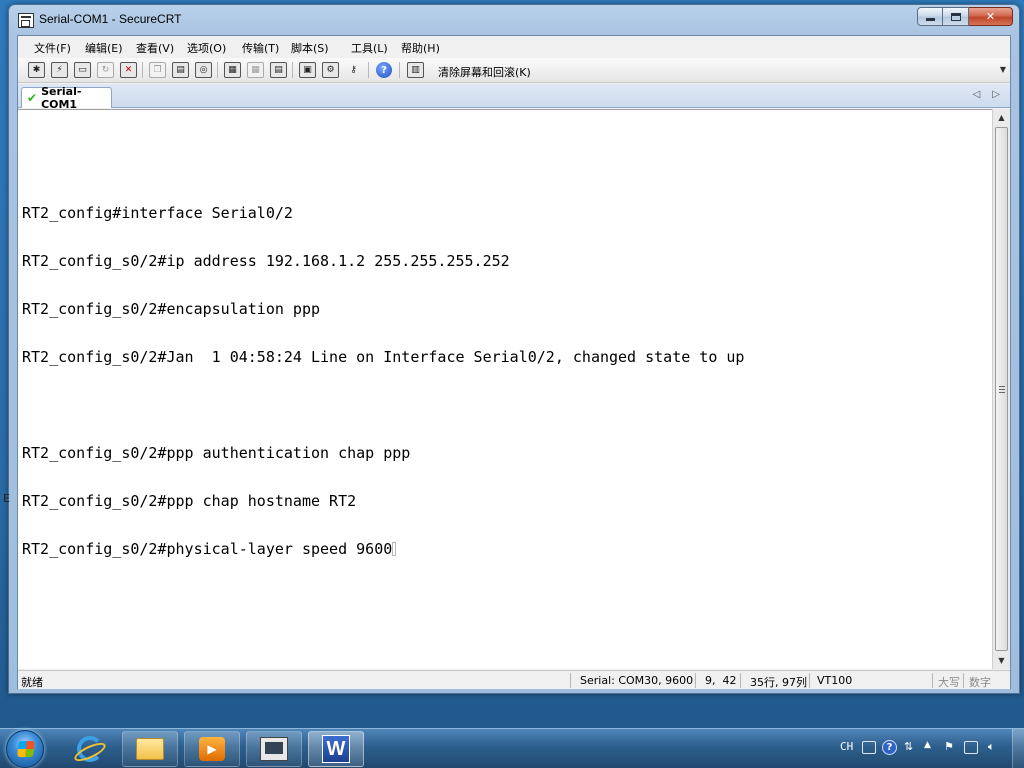 The height and width of the screenshot is (768, 1024). I want to click on terminal-scrollbar: ▲ ▼, so click(1001, 389).